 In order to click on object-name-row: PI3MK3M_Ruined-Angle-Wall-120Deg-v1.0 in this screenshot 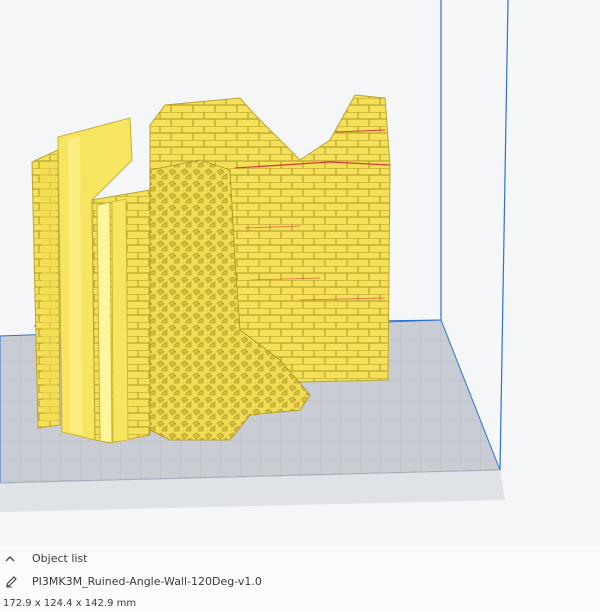, I will do `click(133, 581)`.